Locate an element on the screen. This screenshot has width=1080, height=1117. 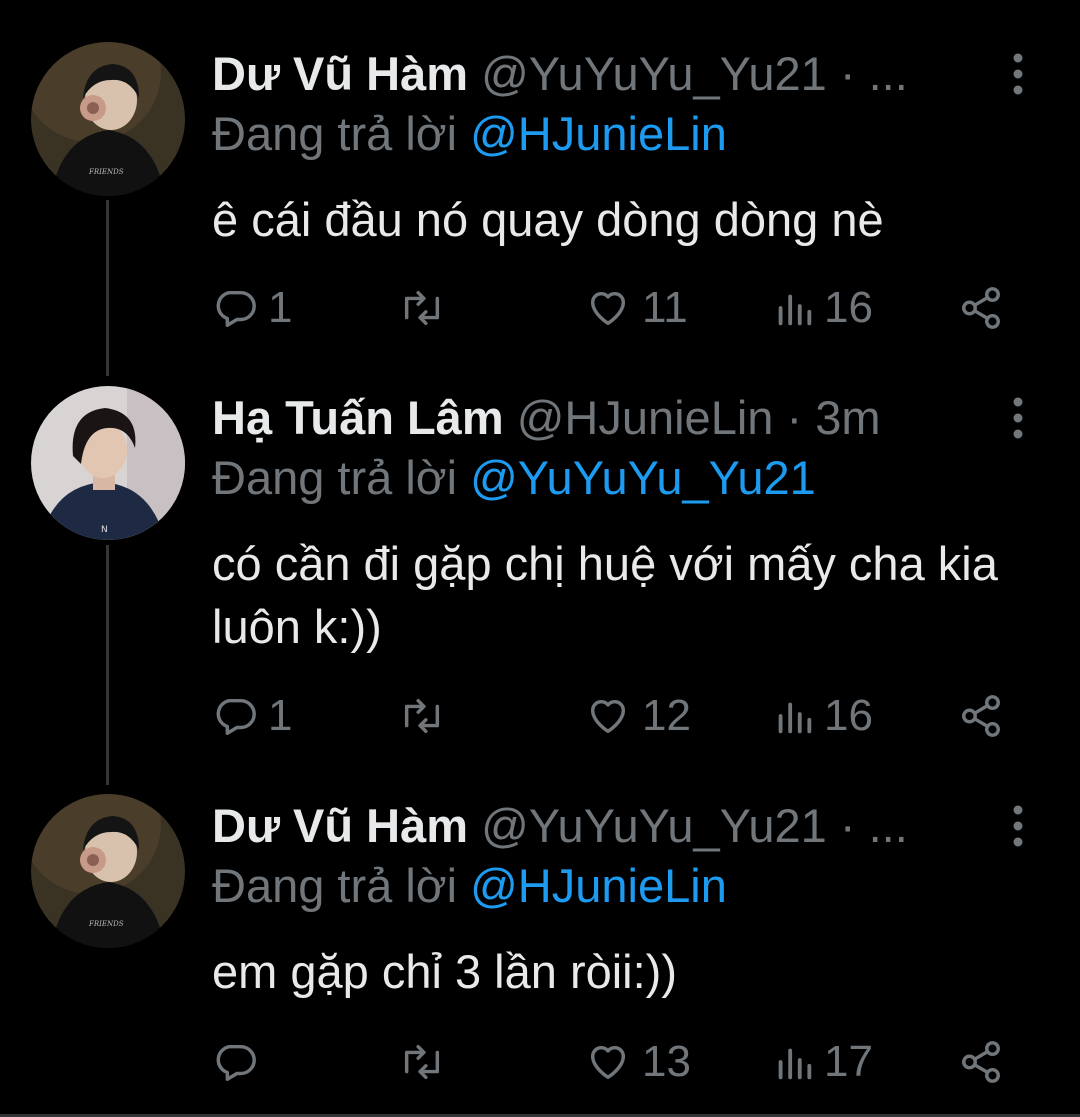
views-count: 17 is located at coordinates (848, 1061).